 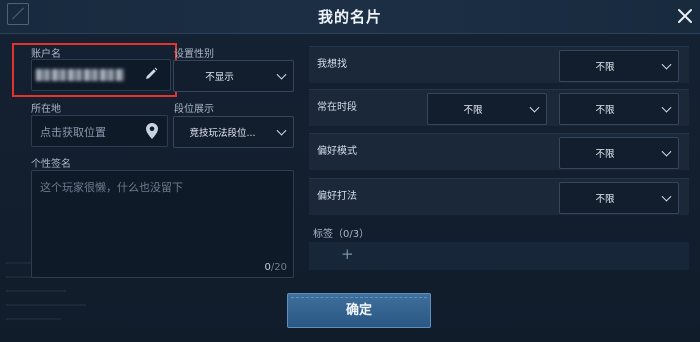 What do you see at coordinates (605, 154) in the screenshot?
I see `mode-value: 不限` at bounding box center [605, 154].